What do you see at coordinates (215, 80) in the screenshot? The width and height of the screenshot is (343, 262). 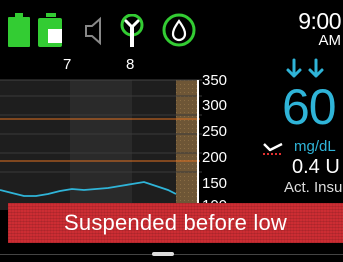 I see `y-tick-label: 350` at bounding box center [215, 80].